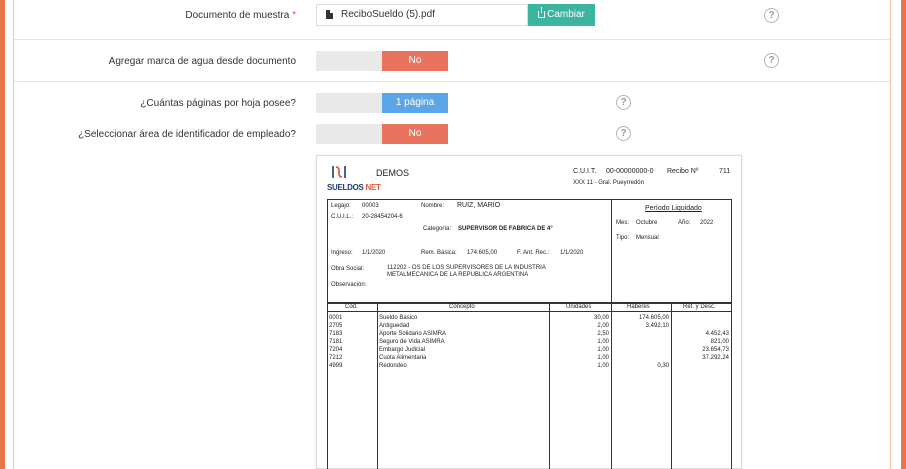  What do you see at coordinates (415, 61) in the screenshot?
I see `watermark-toggle-value: No` at bounding box center [415, 61].